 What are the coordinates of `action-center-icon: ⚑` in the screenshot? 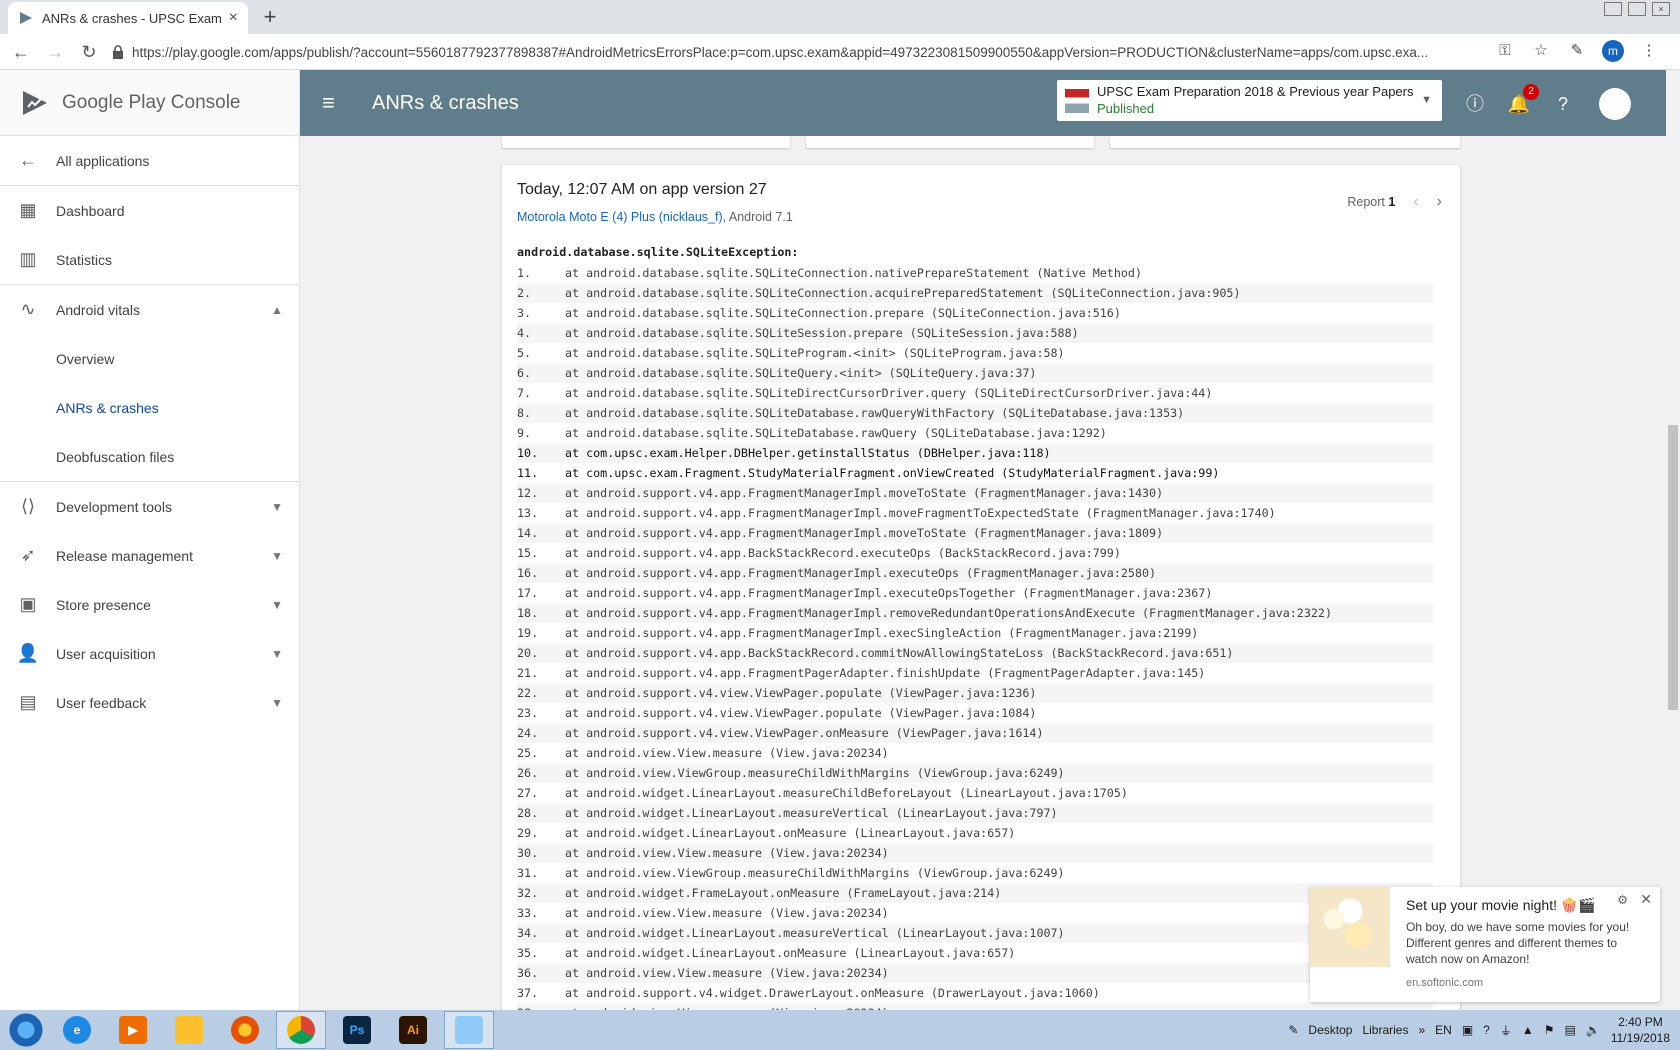 It's located at (1549, 1030).